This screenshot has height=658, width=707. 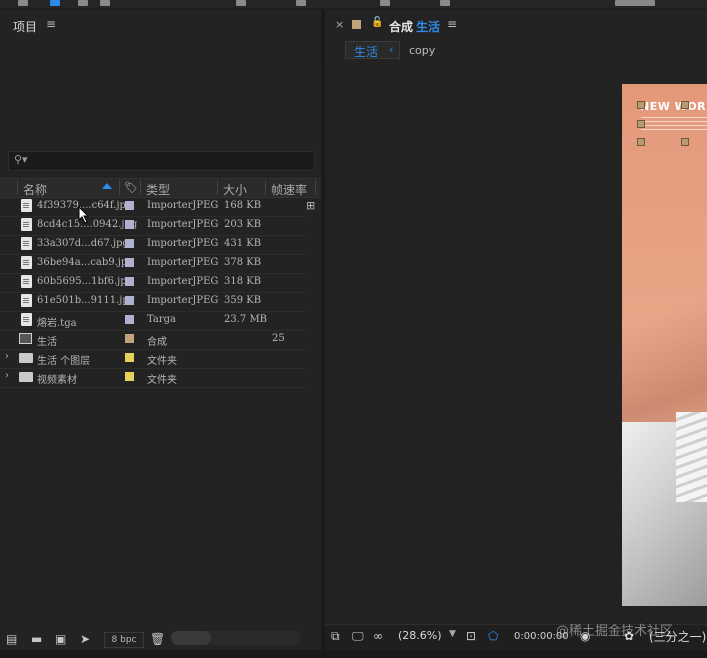 I want to click on monitor-icon: 🖵, so click(x=358, y=636).